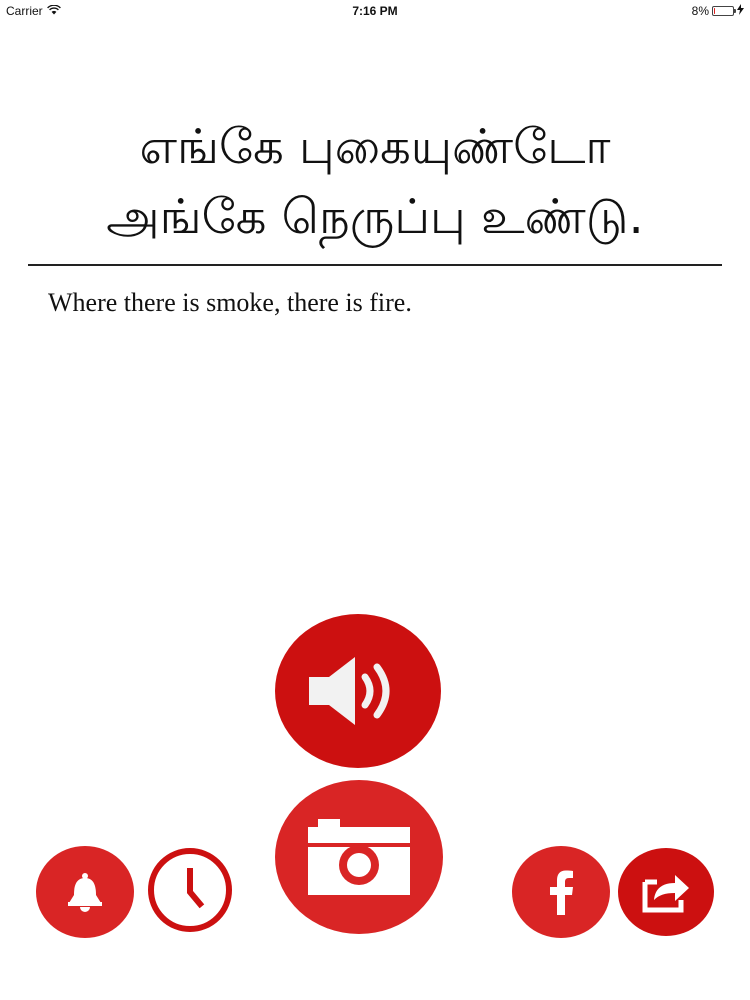 The width and height of the screenshot is (750, 1000). What do you see at coordinates (375, 147) in the screenshot?
I see `tamil-proverb-line-1: எங்கே புகையுண்டோ` at bounding box center [375, 147].